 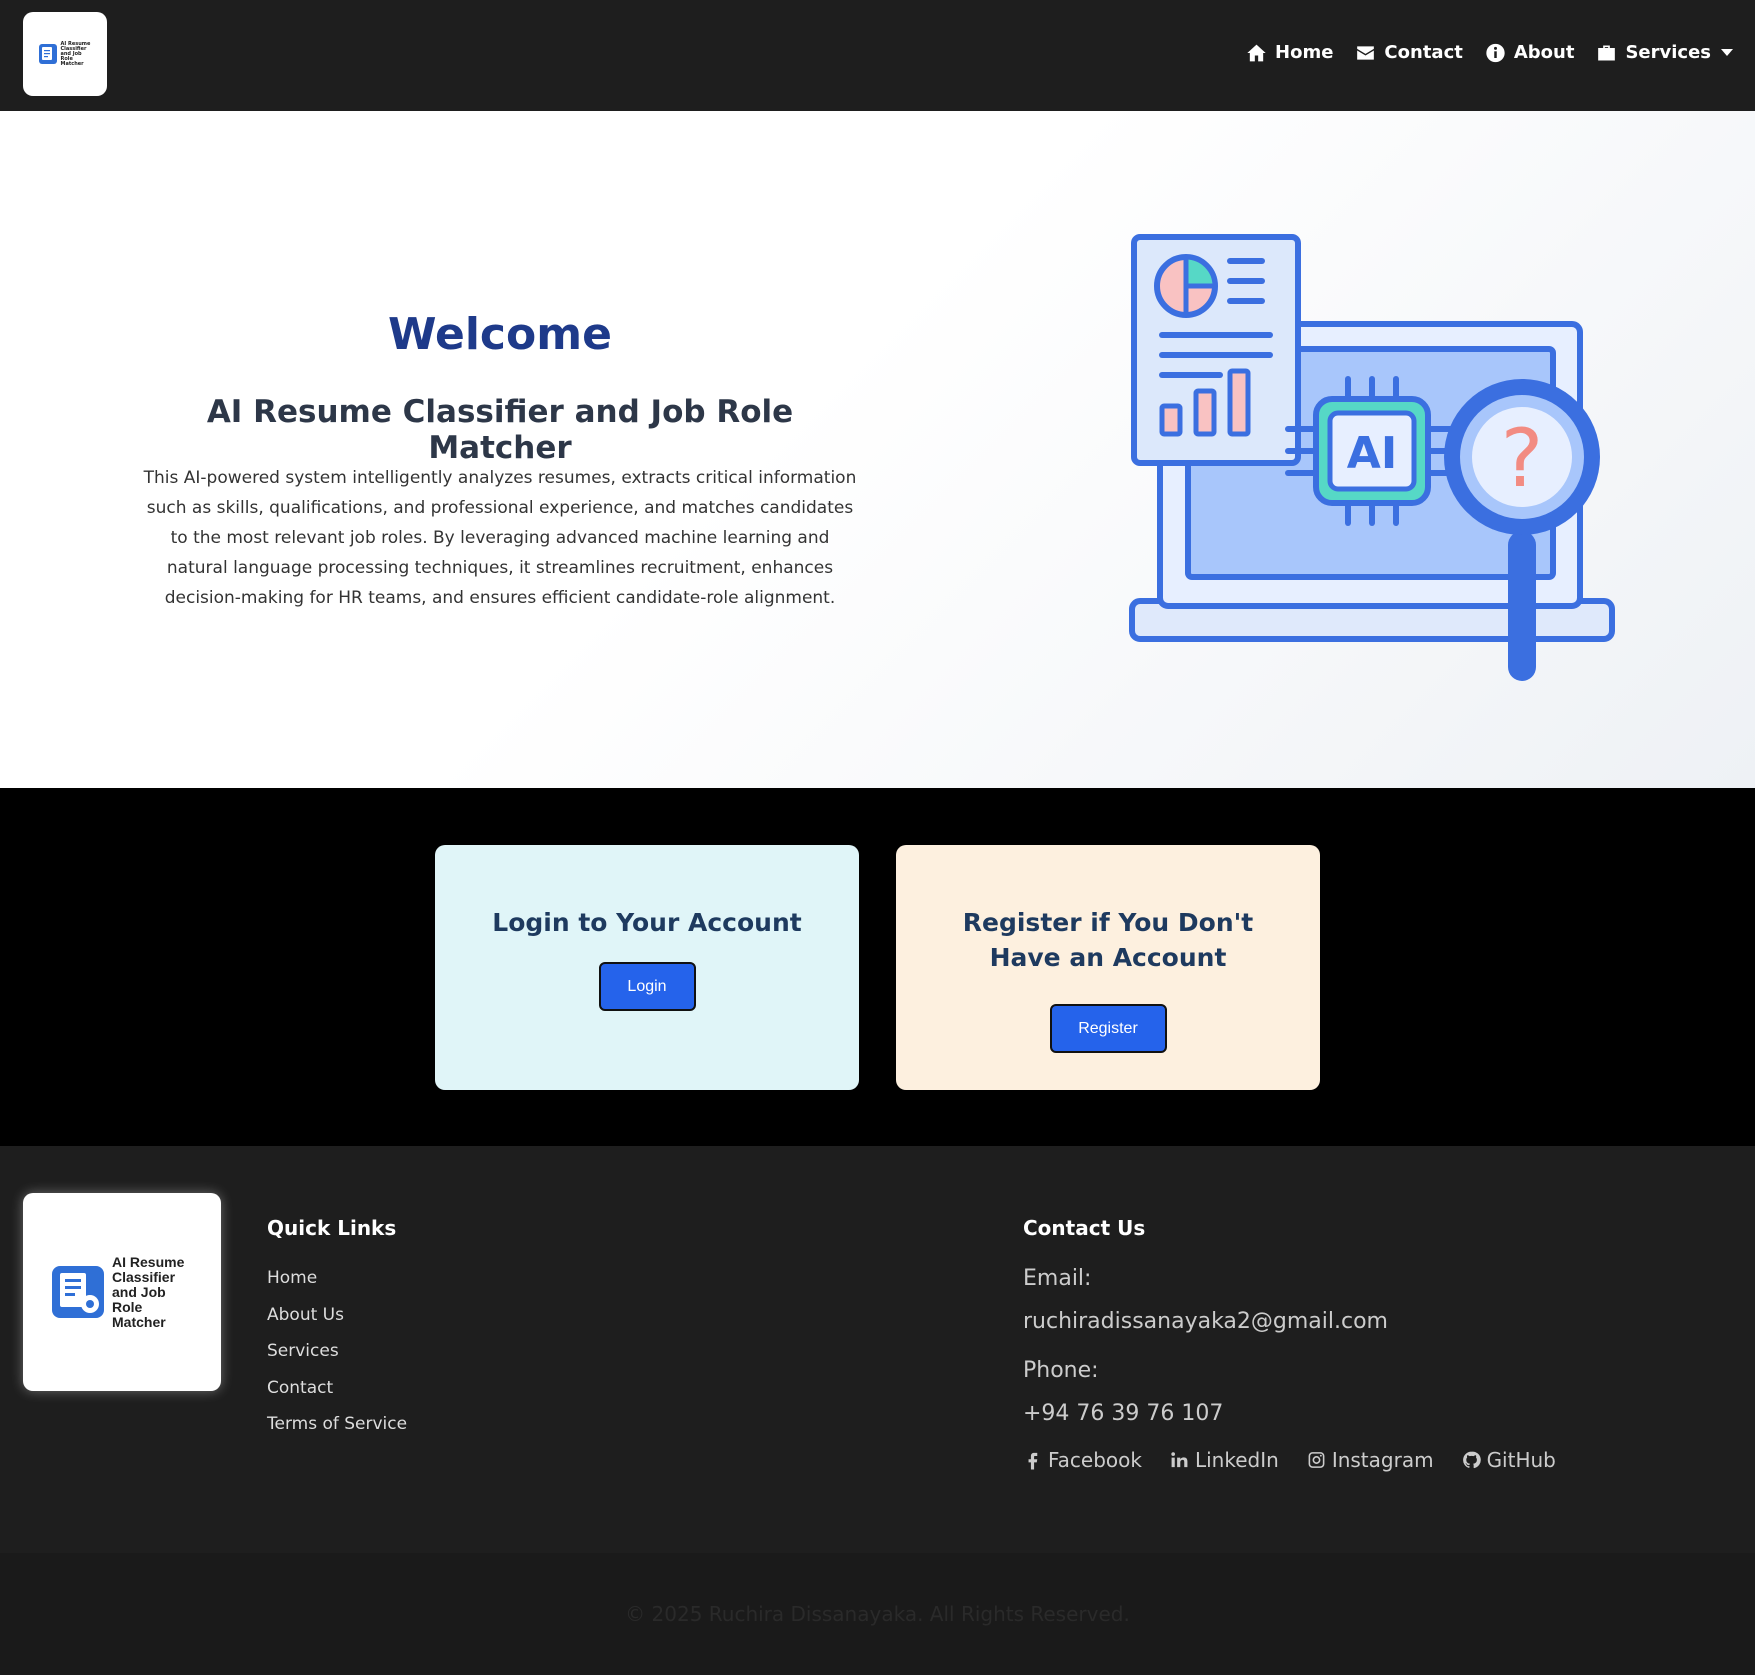 What do you see at coordinates (1236, 1460) in the screenshot?
I see `social-linkedin-label: LinkedIn` at bounding box center [1236, 1460].